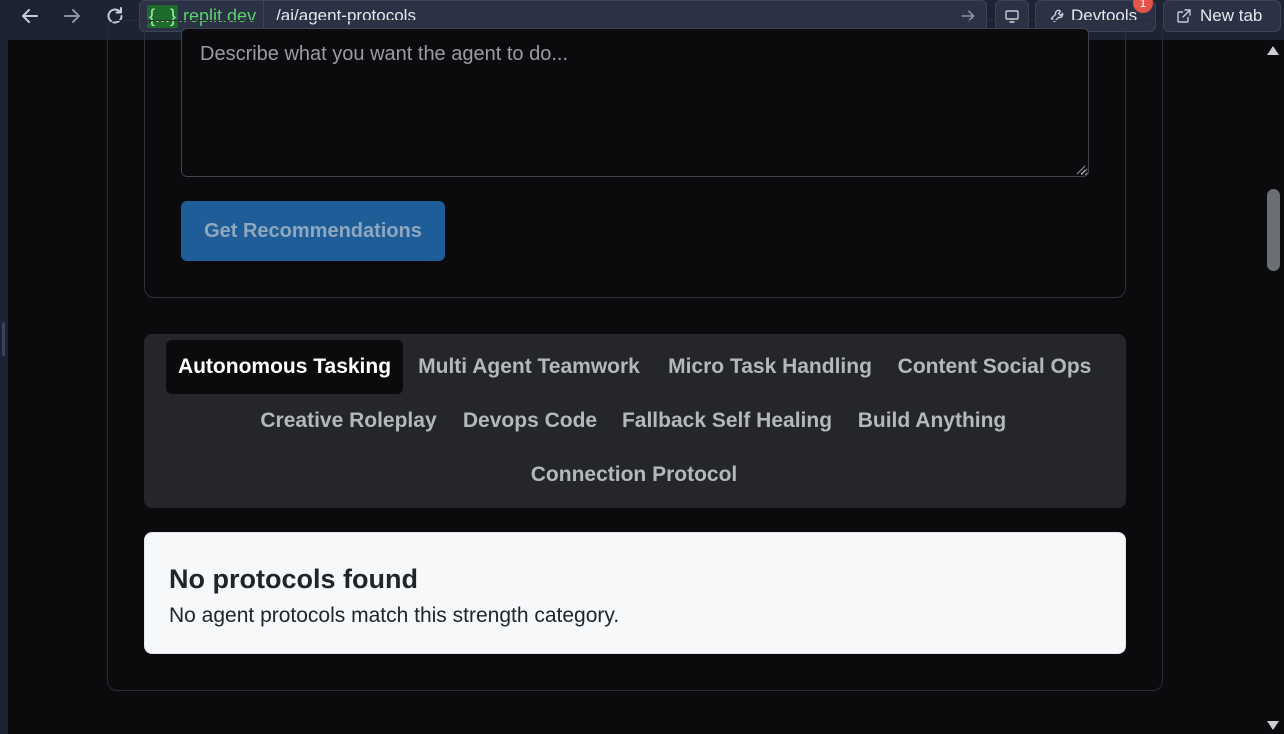  What do you see at coordinates (3, 339) in the screenshot?
I see `panel-resize-handle` at bounding box center [3, 339].